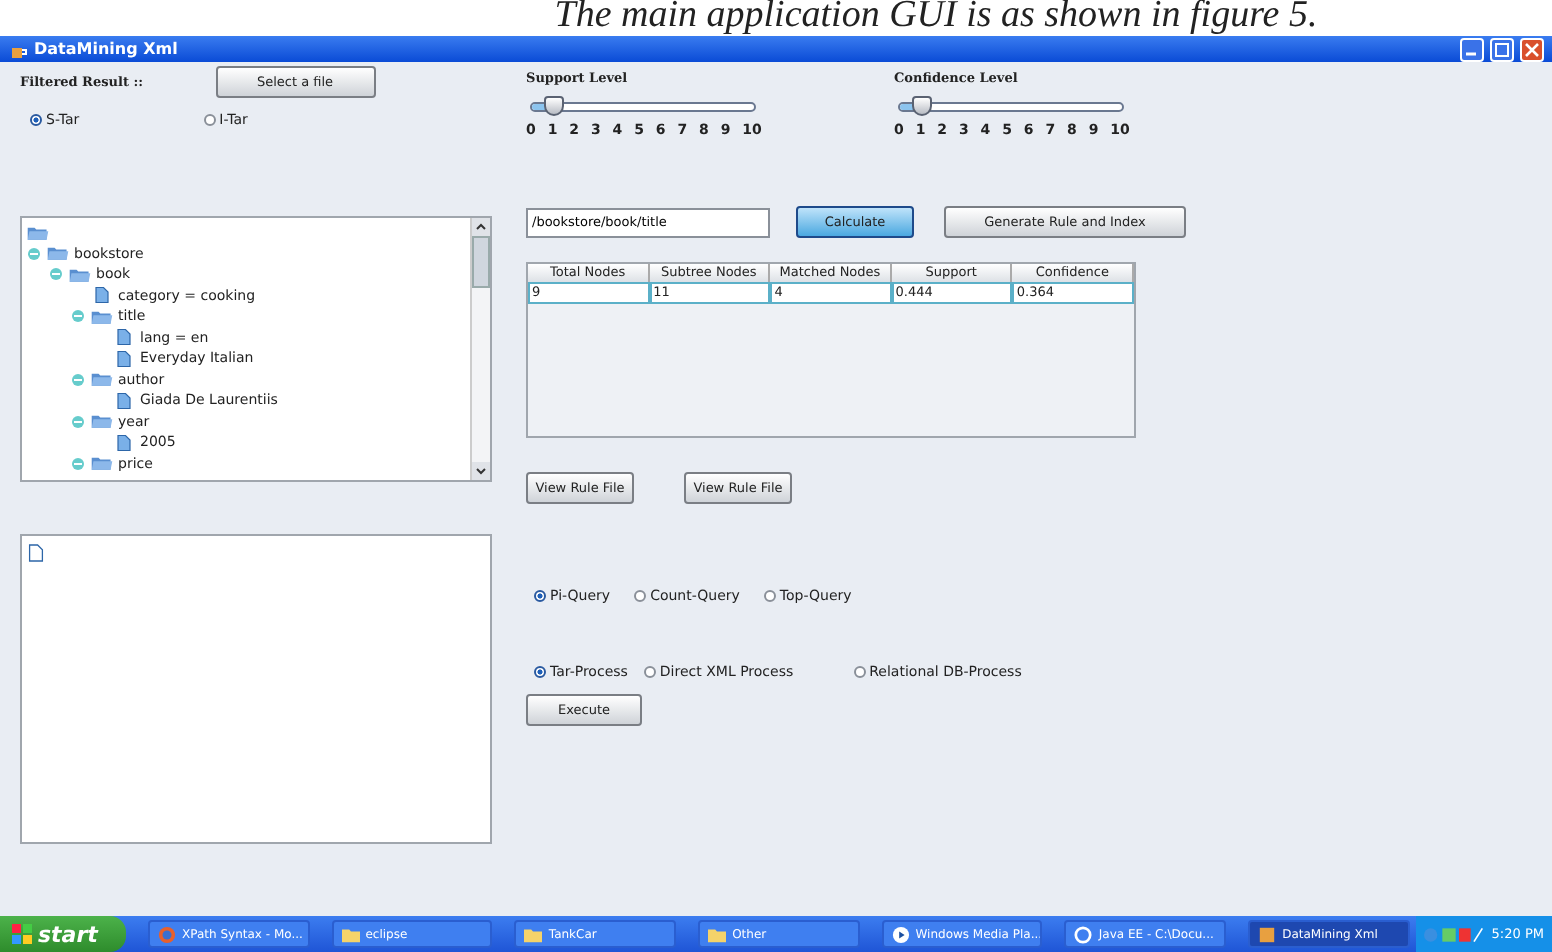 The width and height of the screenshot is (1552, 952). What do you see at coordinates (167, 934) in the screenshot?
I see `globe-icon` at bounding box center [167, 934].